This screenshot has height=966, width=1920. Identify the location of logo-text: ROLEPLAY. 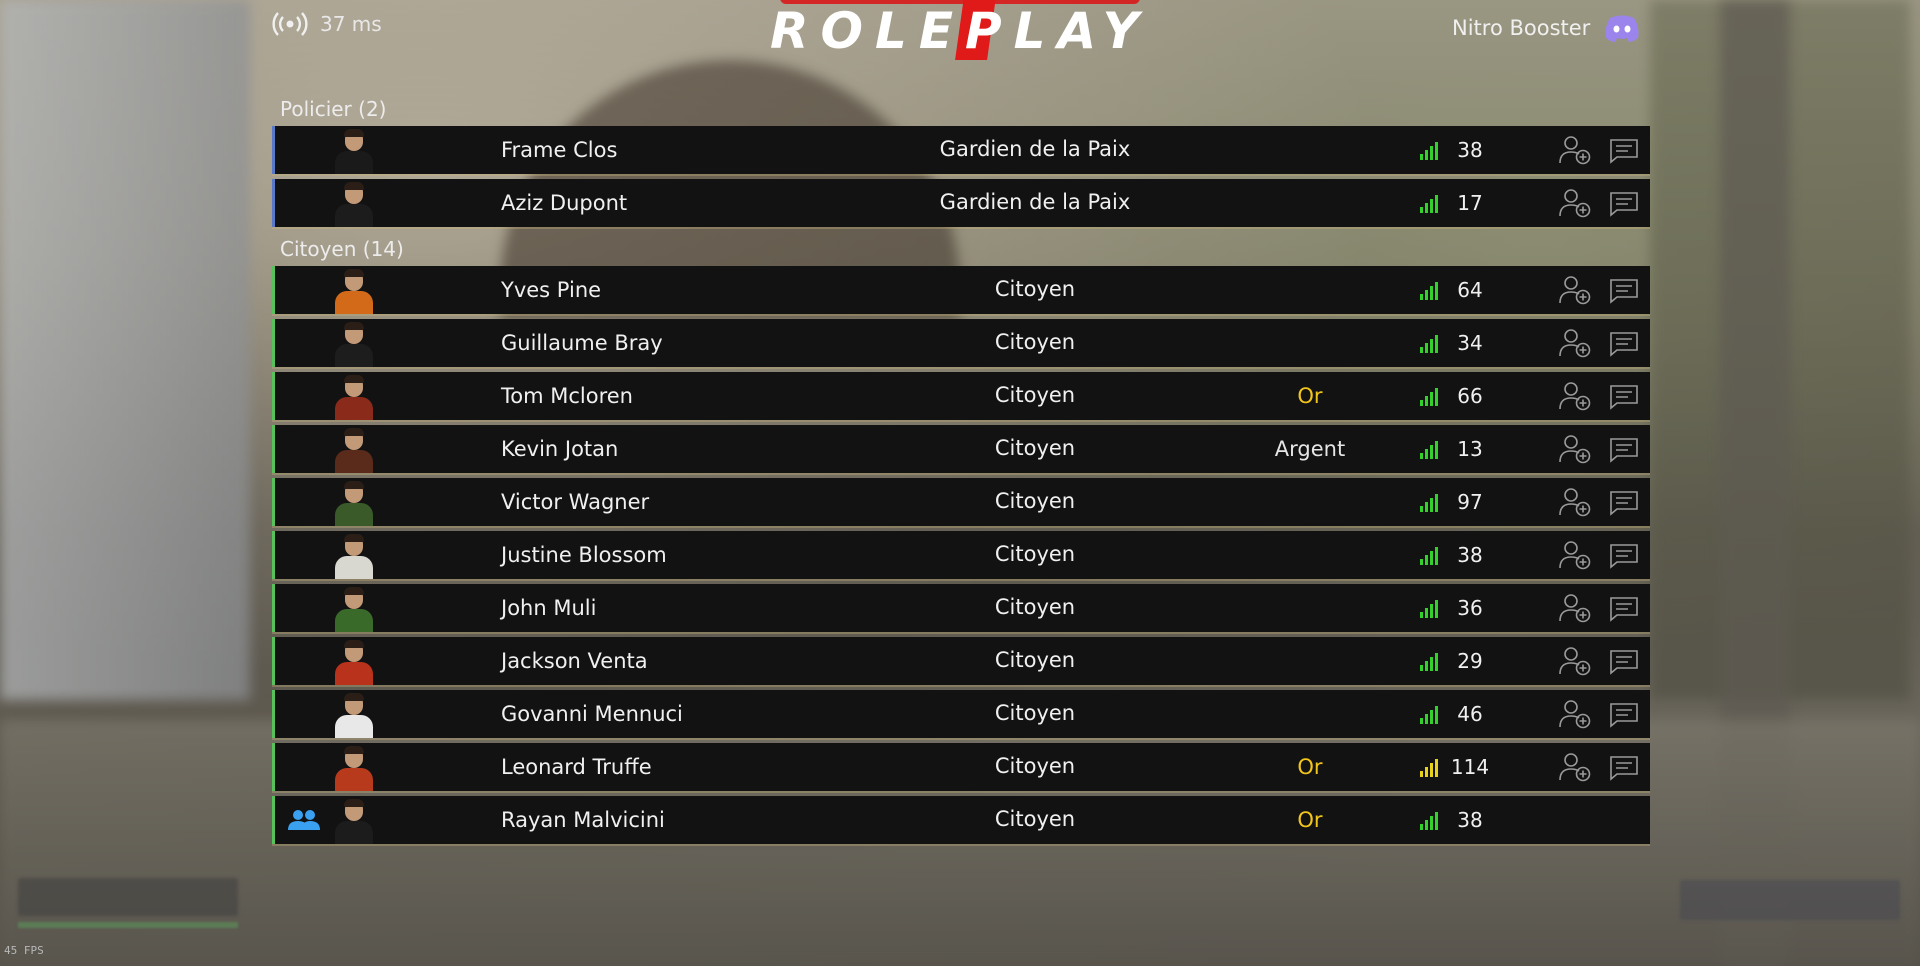
(960, 31).